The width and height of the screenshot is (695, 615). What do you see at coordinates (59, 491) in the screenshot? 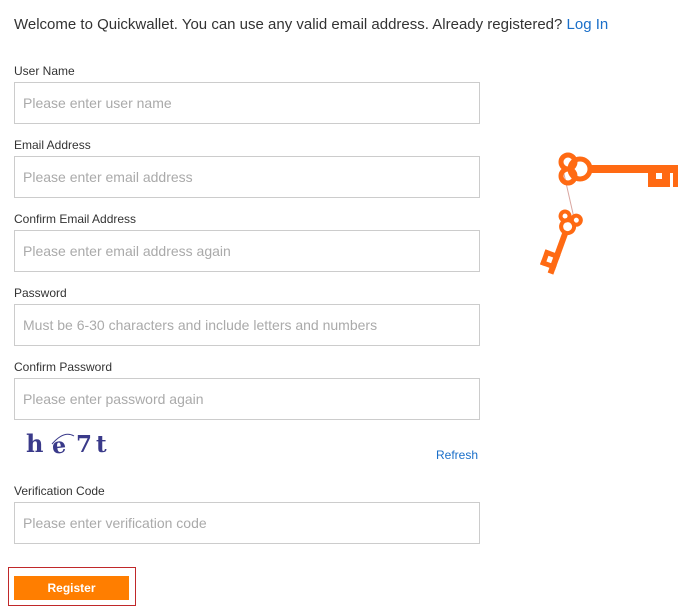
I see `verification-code-label: Verification Code` at bounding box center [59, 491].